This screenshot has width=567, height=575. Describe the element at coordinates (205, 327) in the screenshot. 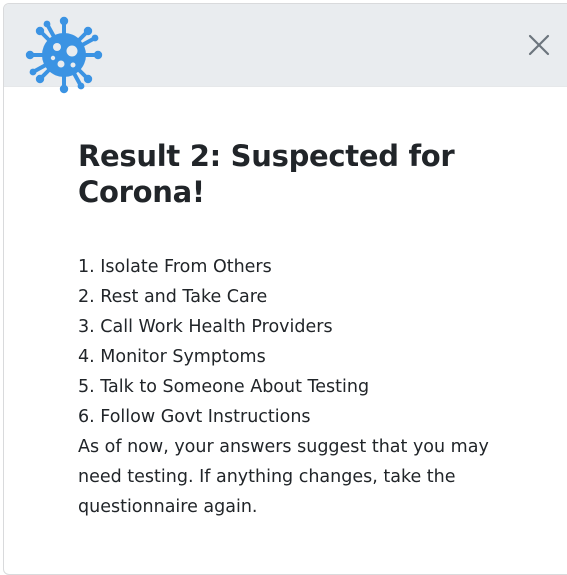

I see `list-item: 3. Call Work Health Providers` at that location.